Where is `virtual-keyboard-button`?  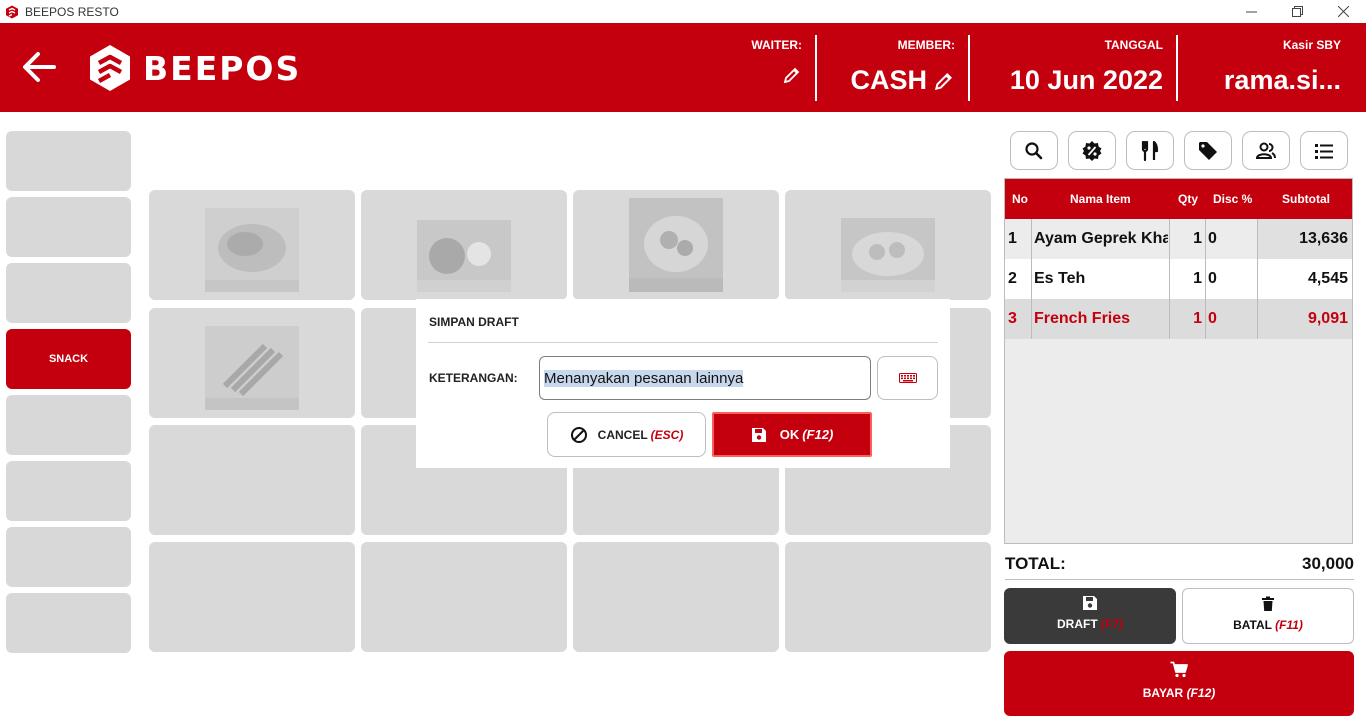
virtual-keyboard-button is located at coordinates (907, 378).